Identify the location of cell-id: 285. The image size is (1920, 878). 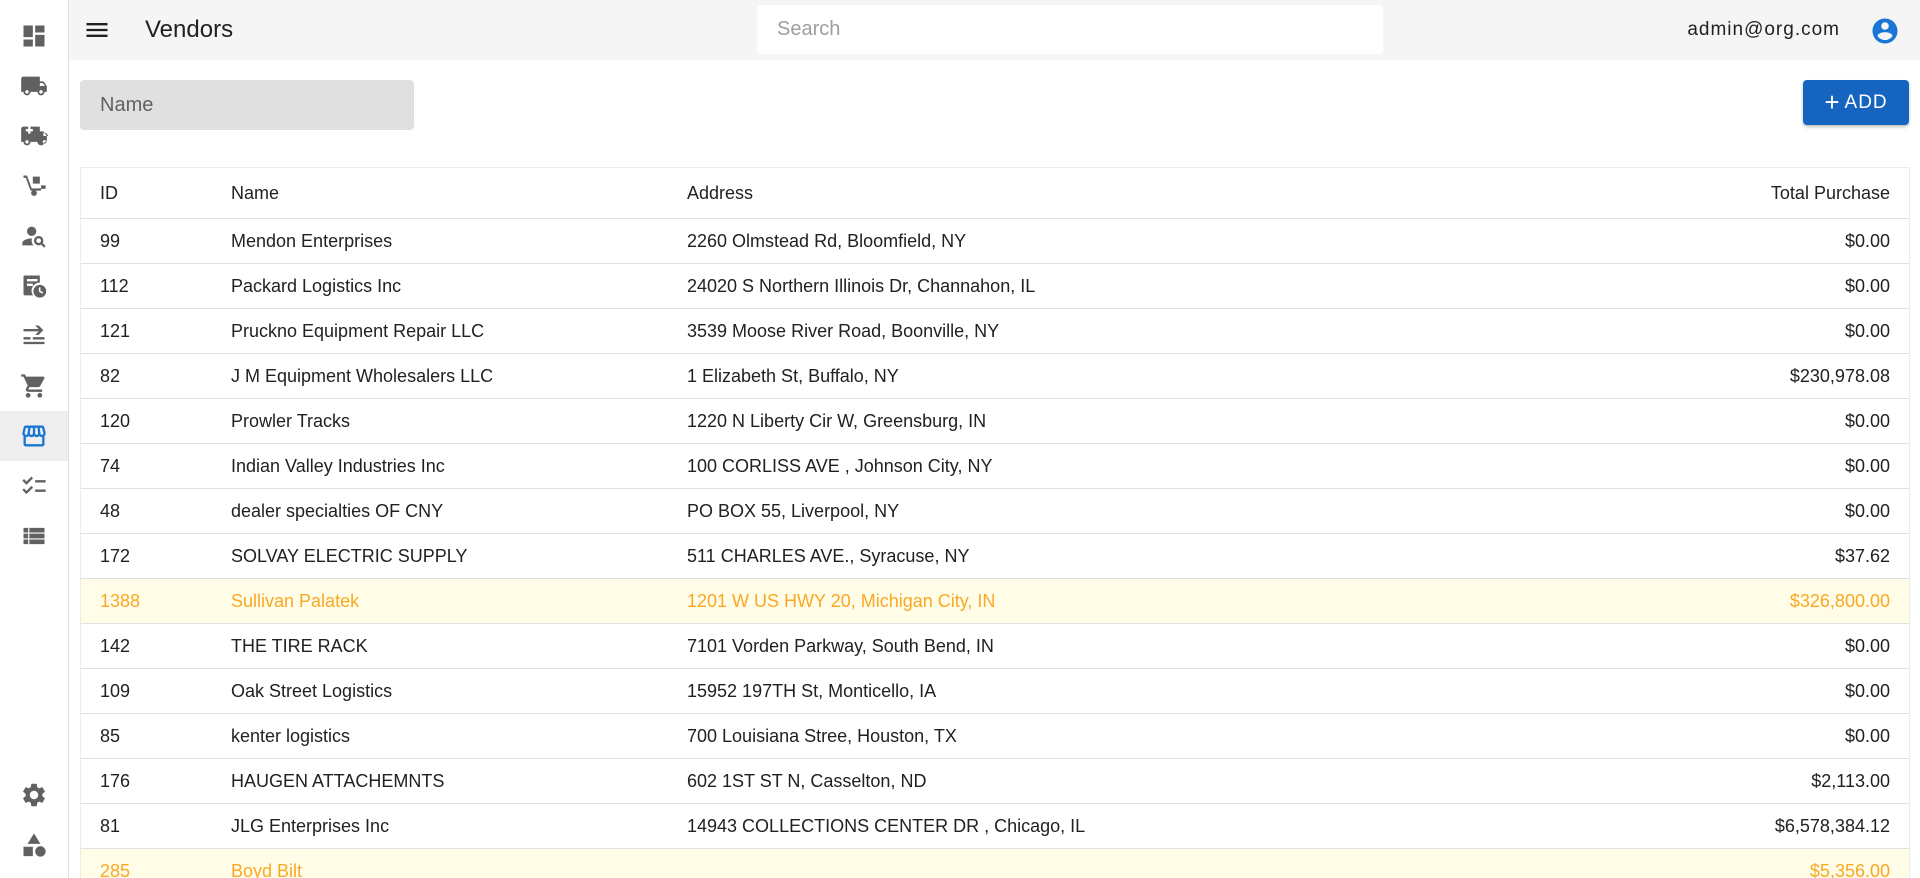
(146, 863).